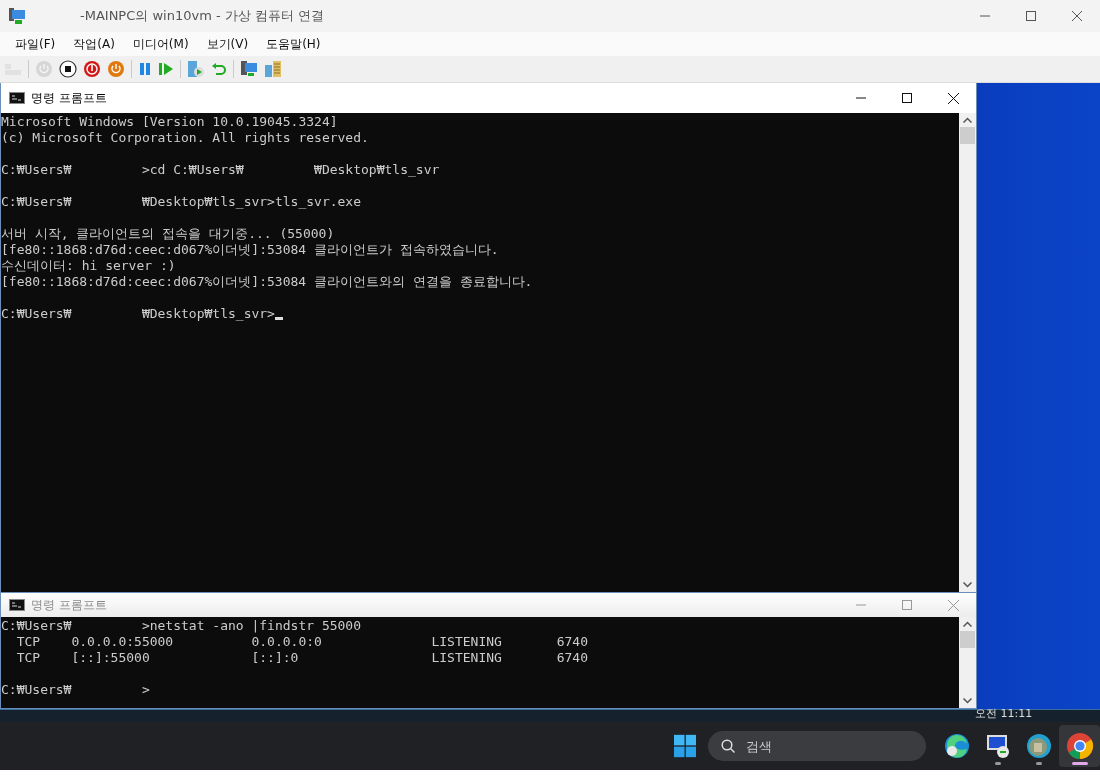  Describe the element at coordinates (182, 202) in the screenshot. I see `console-line: C:₩Users₩ ₩Desktop₩tls_svr>tls_svr.exe` at that location.